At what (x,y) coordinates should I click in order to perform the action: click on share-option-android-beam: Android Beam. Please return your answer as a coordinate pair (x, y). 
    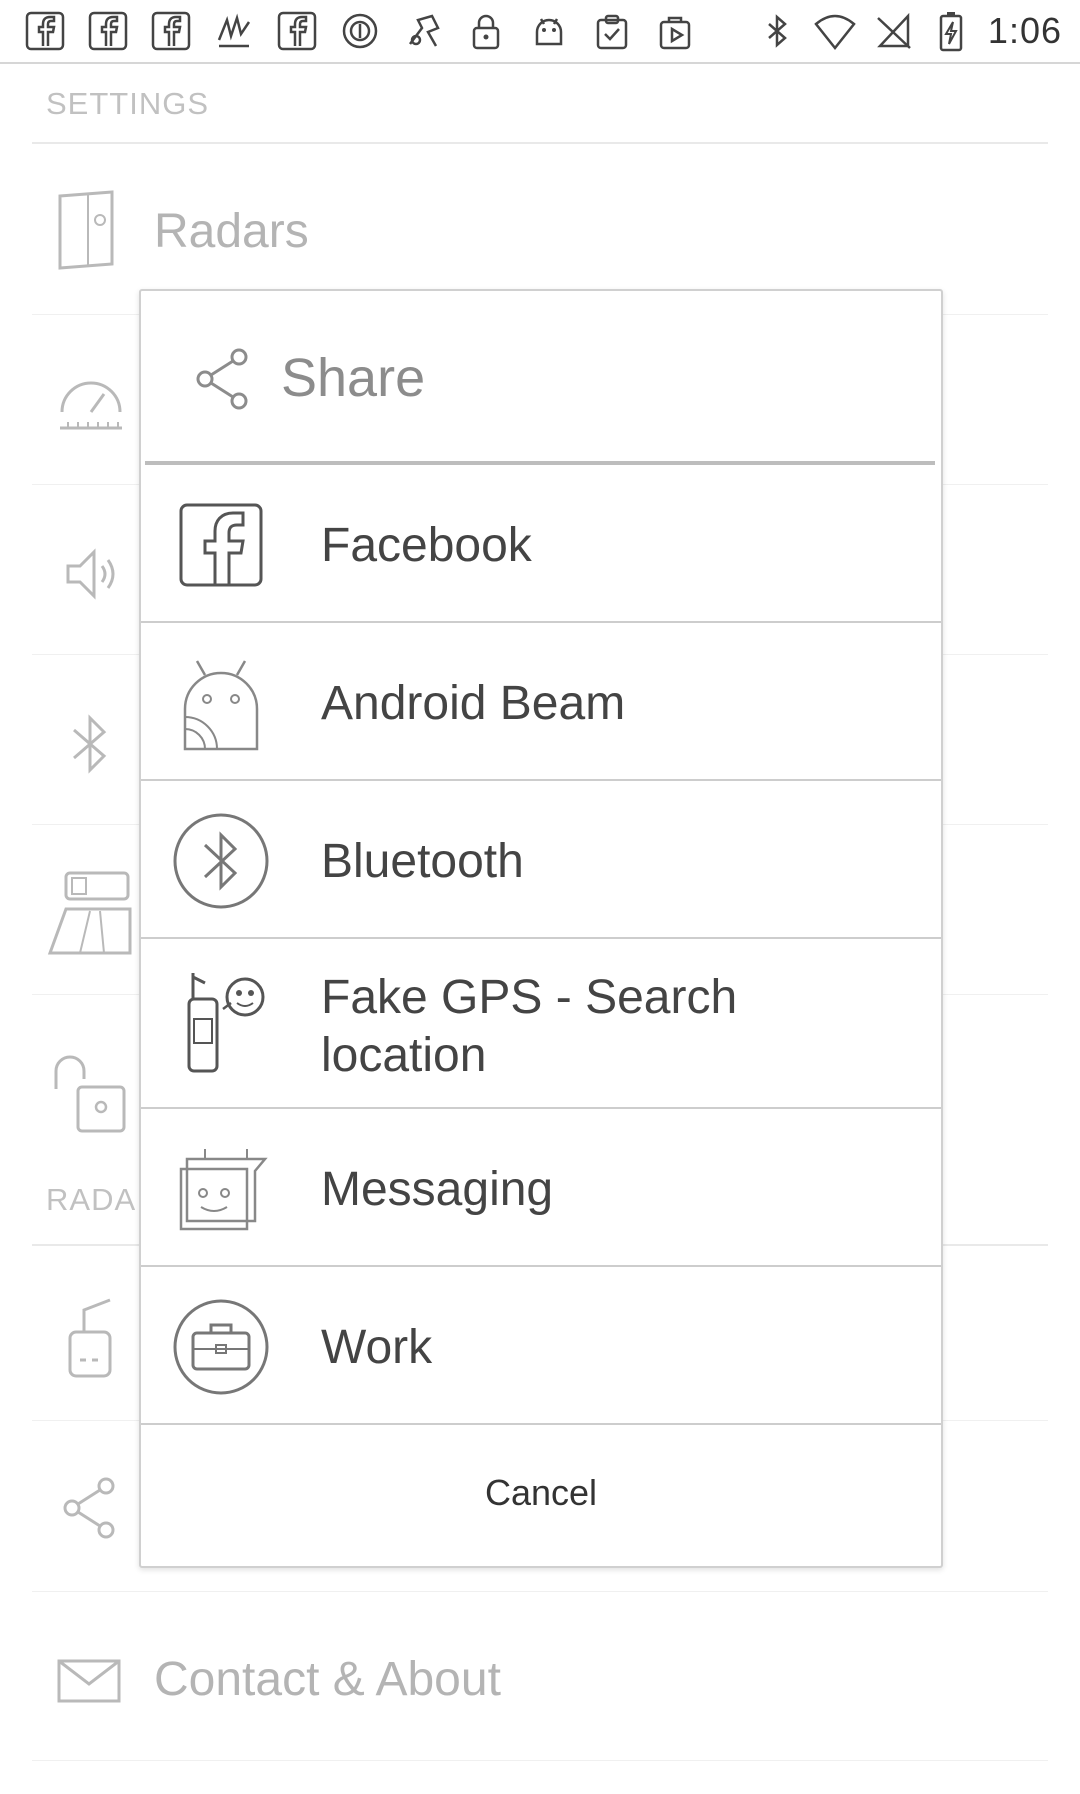
    Looking at the image, I should click on (541, 702).